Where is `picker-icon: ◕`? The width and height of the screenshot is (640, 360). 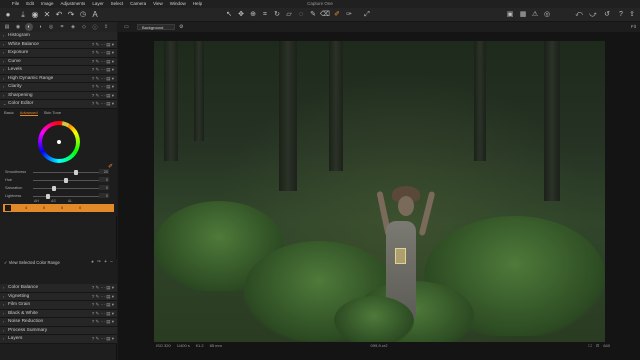
picker-icon: ◕ is located at coordinates (92, 262).